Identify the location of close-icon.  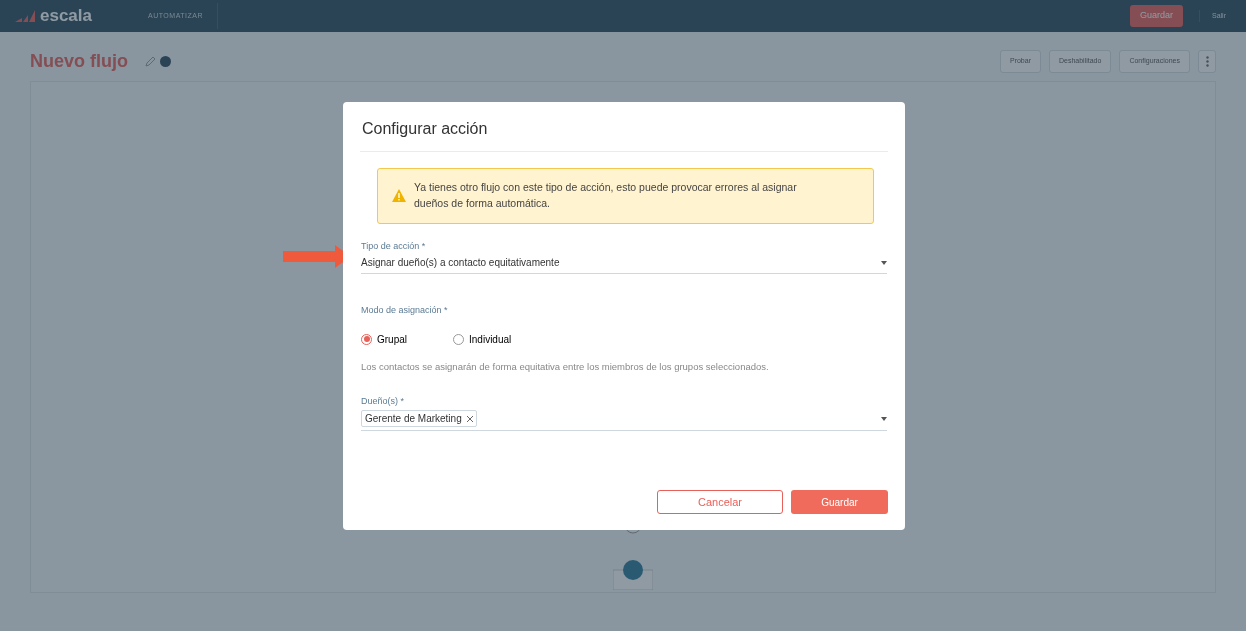
(469, 418).